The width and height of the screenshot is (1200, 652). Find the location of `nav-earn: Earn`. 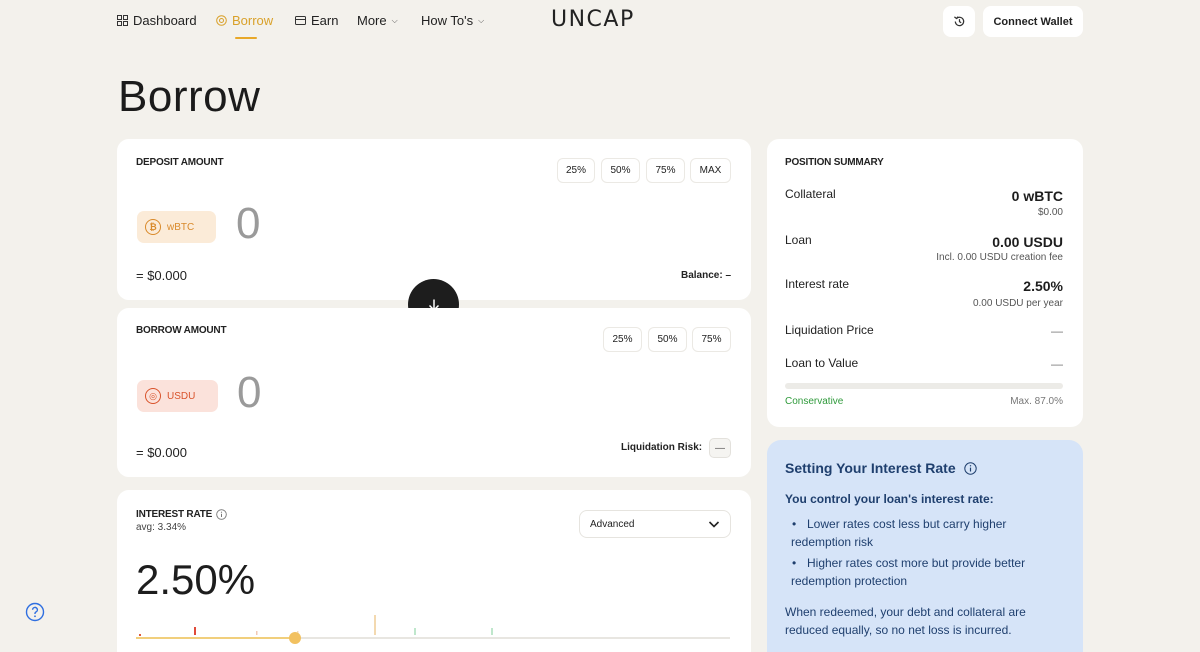

nav-earn: Earn is located at coordinates (316, 20).